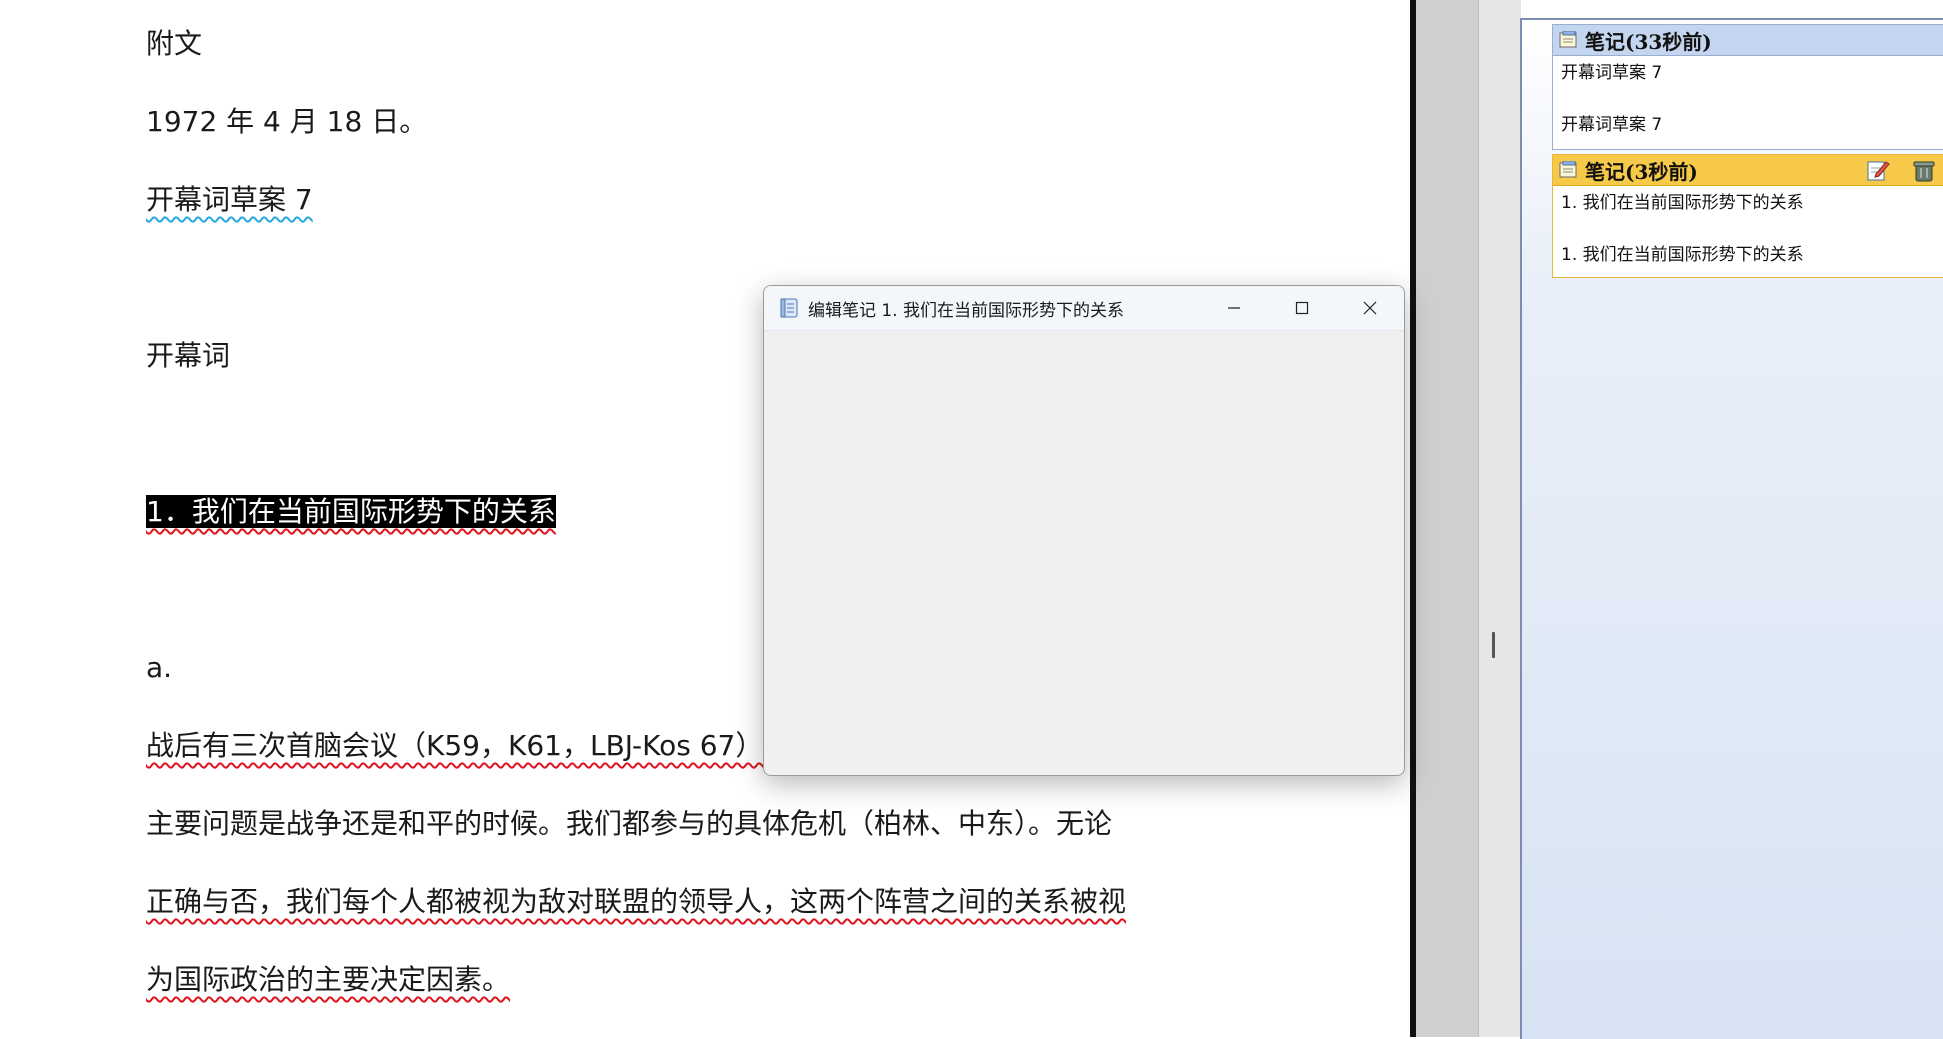 The height and width of the screenshot is (1039, 1943). I want to click on doc-line-section-1: 1．我们在当前国际形势下的关系, so click(351, 512).